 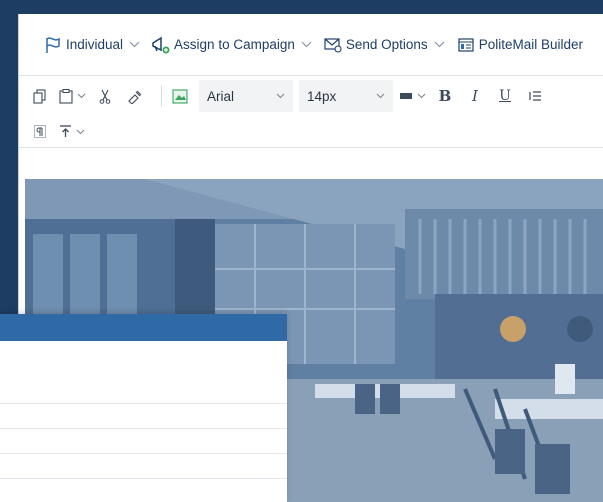 I want to click on underline-button: U, so click(x=505, y=96).